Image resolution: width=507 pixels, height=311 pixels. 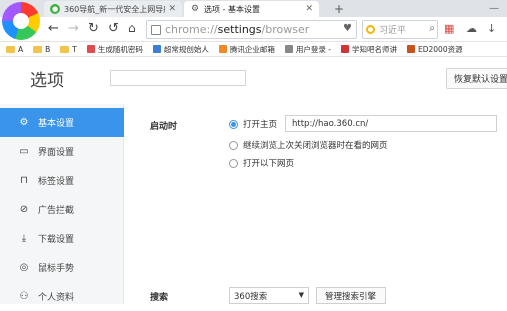 I want to click on bookmark-label: 生成随机密码, so click(x=120, y=49).